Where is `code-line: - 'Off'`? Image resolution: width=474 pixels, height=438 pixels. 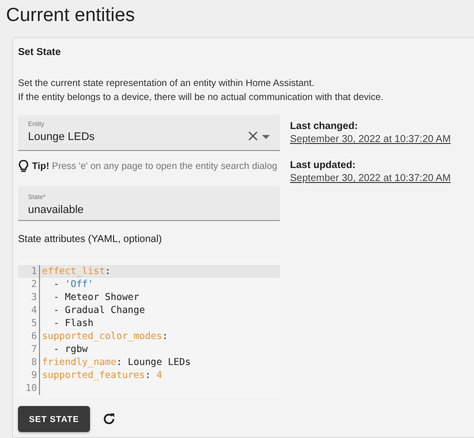 code-line: - 'Off' is located at coordinates (73, 284).